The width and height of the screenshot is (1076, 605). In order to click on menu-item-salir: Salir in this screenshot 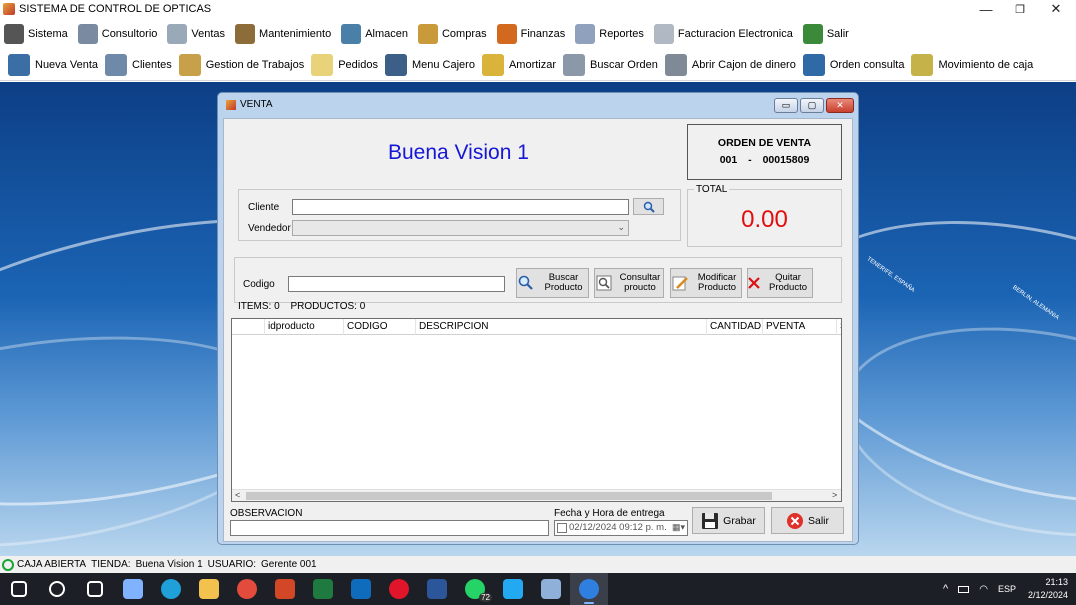, I will do `click(825, 33)`.